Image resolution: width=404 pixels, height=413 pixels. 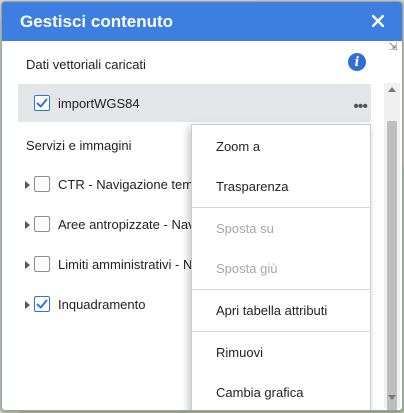 What do you see at coordinates (86, 64) in the screenshot?
I see `vector-section-title: Dati vettoriali caricati` at bounding box center [86, 64].